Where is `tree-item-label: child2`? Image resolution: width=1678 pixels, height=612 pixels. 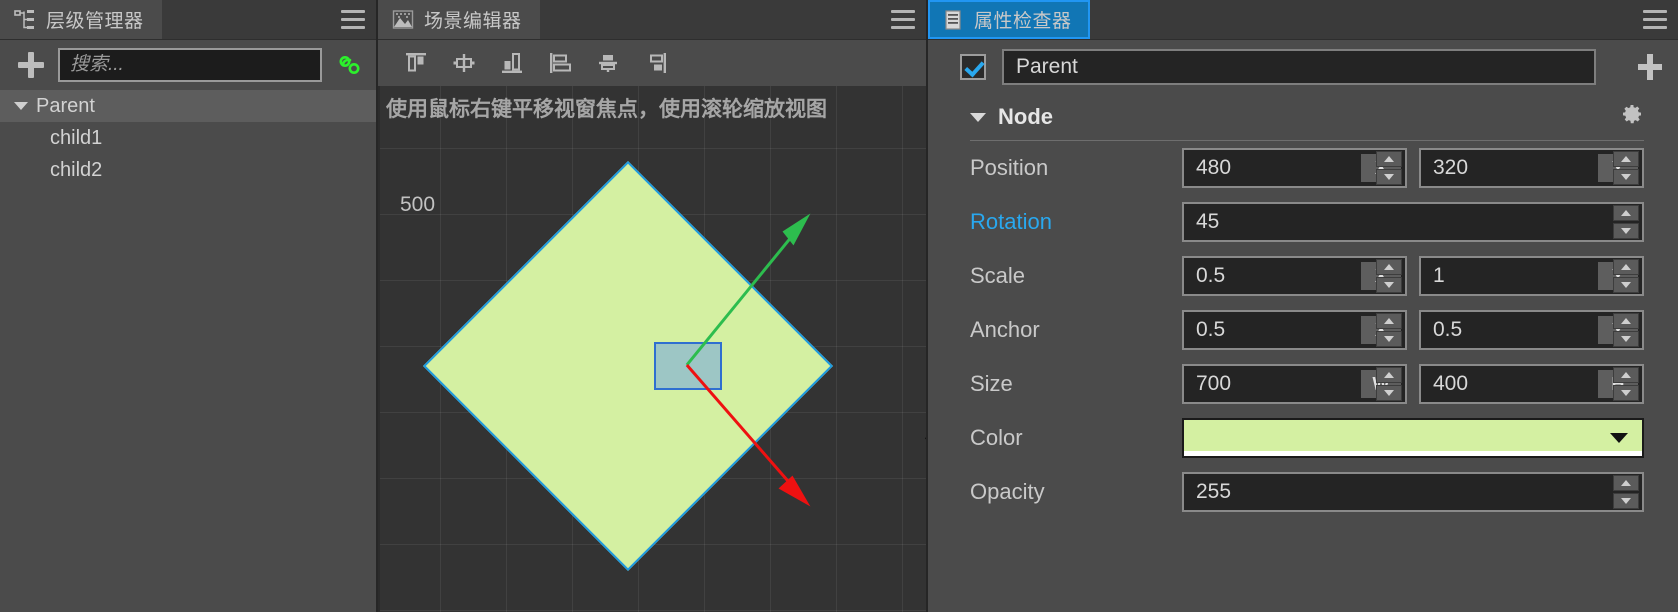 tree-item-label: child2 is located at coordinates (76, 169).